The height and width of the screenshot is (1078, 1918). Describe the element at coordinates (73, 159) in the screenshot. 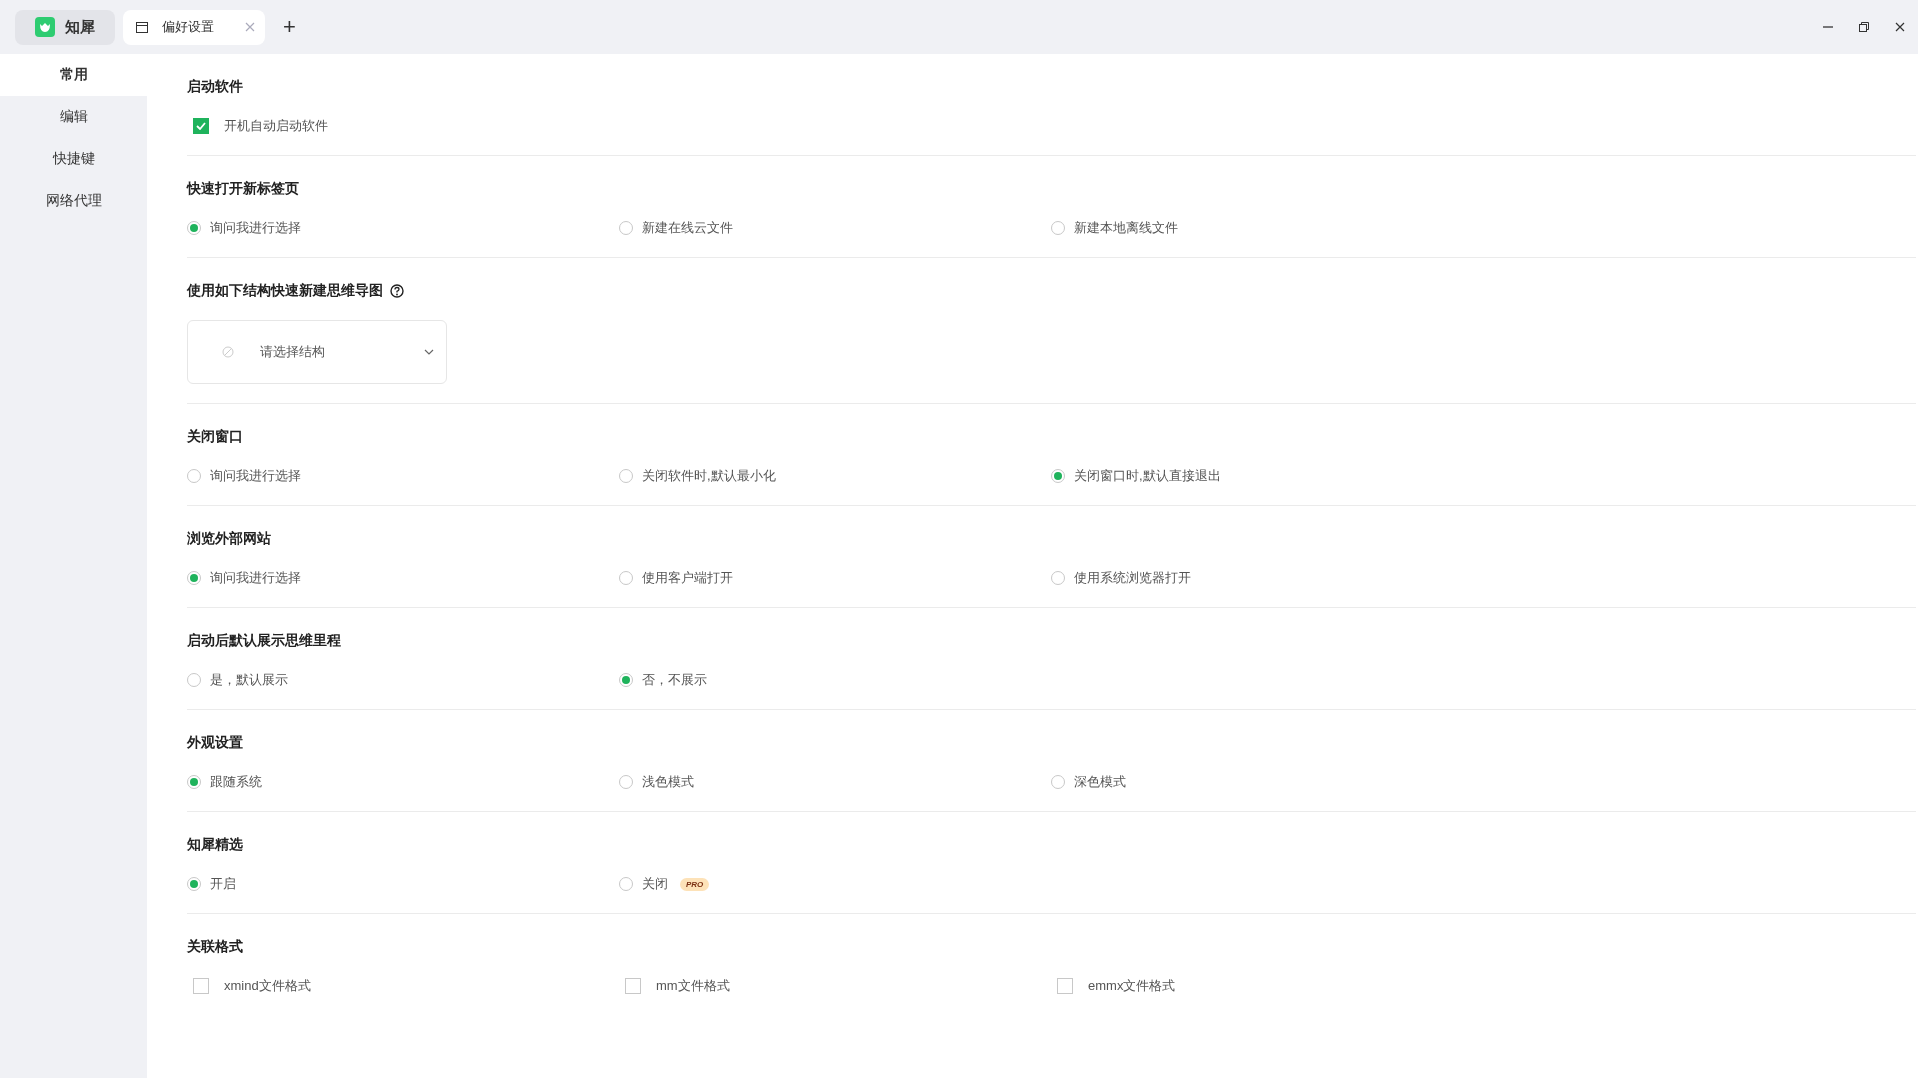

I see `sidebar-item: 快捷键` at that location.